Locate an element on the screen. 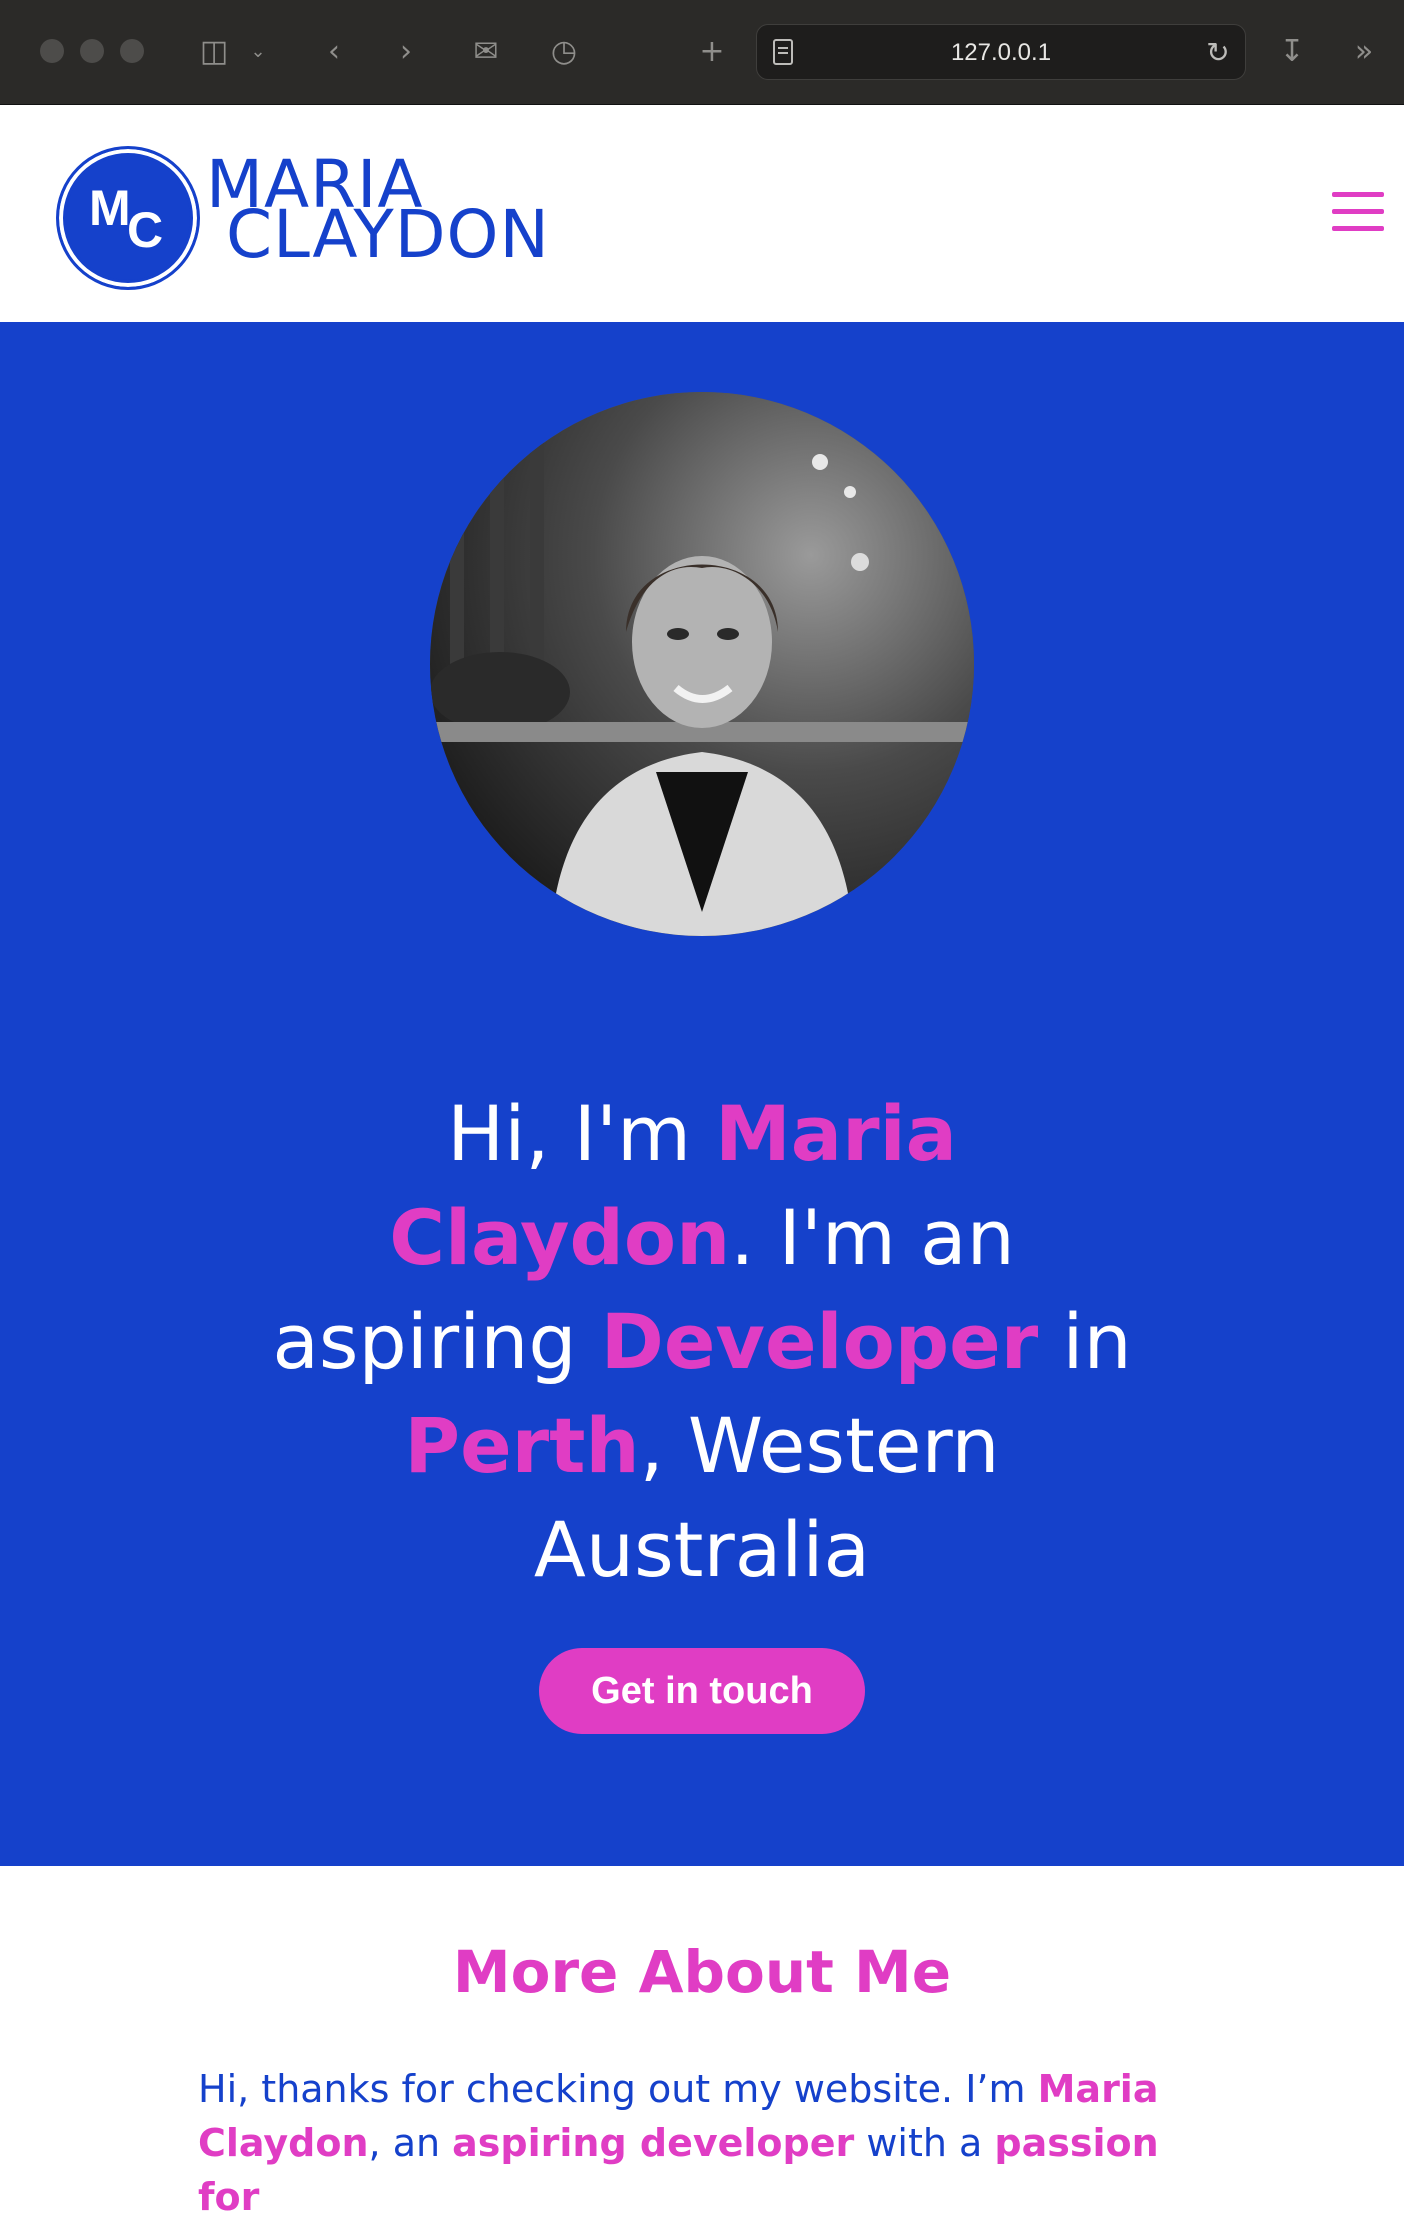 The height and width of the screenshot is (2224, 1404). chevron-down-icon: ⌄ is located at coordinates (258, 52).